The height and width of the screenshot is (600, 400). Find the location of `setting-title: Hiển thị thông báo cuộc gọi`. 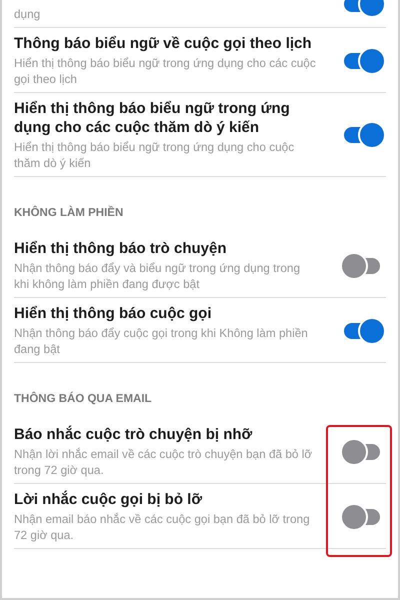

setting-title: Hiển thị thông báo cuộc gọi is located at coordinates (113, 313).